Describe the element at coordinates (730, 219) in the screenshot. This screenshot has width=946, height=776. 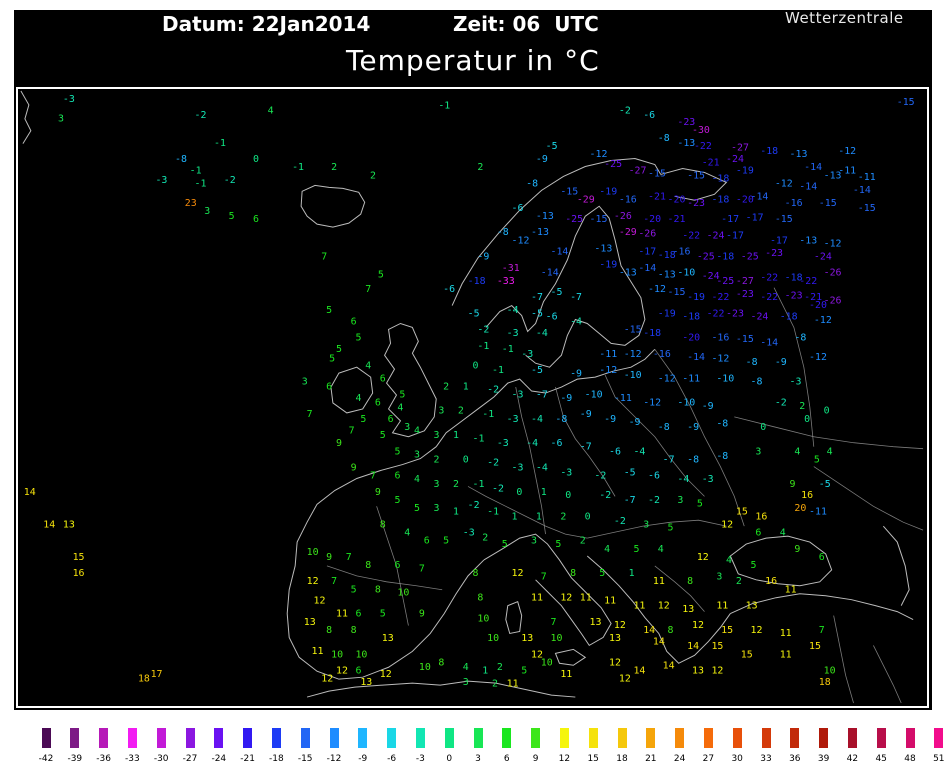
I see `station-temperature-label: -17` at that location.